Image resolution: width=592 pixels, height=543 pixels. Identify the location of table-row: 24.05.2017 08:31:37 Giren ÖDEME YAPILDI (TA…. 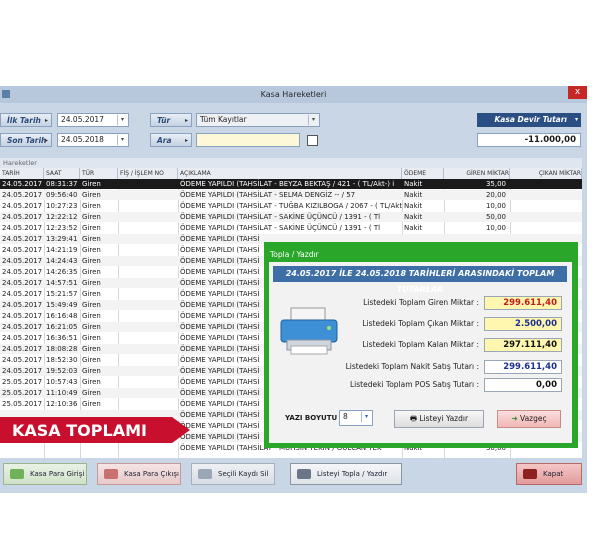
(291, 184).